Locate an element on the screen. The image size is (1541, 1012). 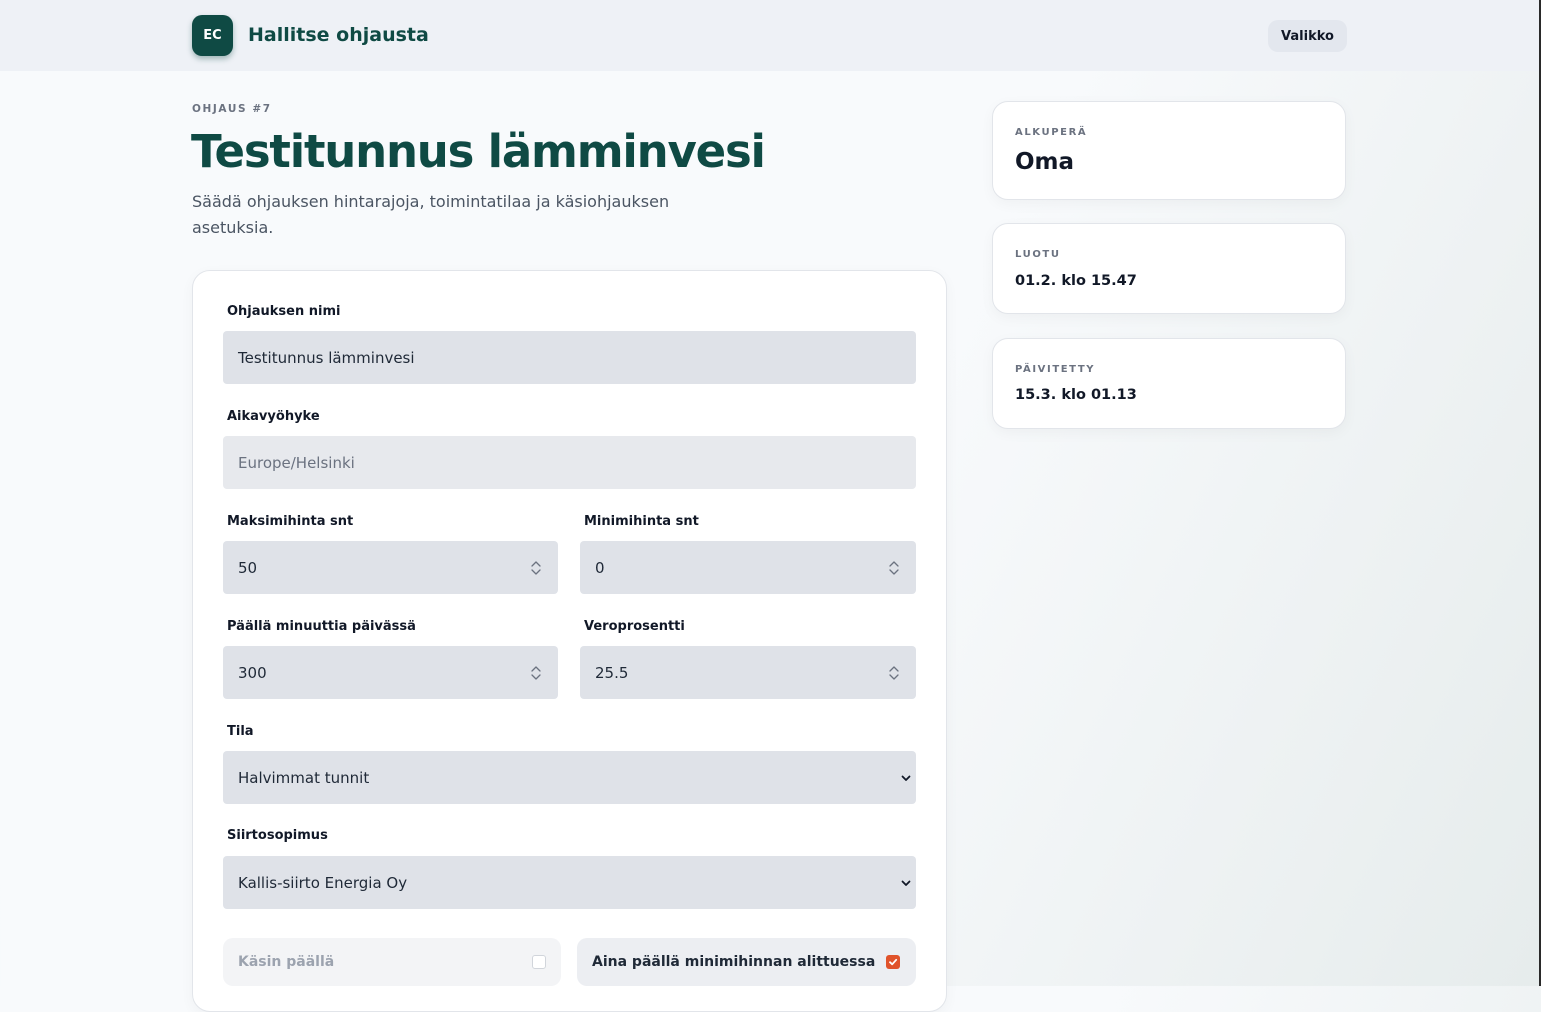
name-input-value: Testitunnus lämminvesi is located at coordinates (326, 357).